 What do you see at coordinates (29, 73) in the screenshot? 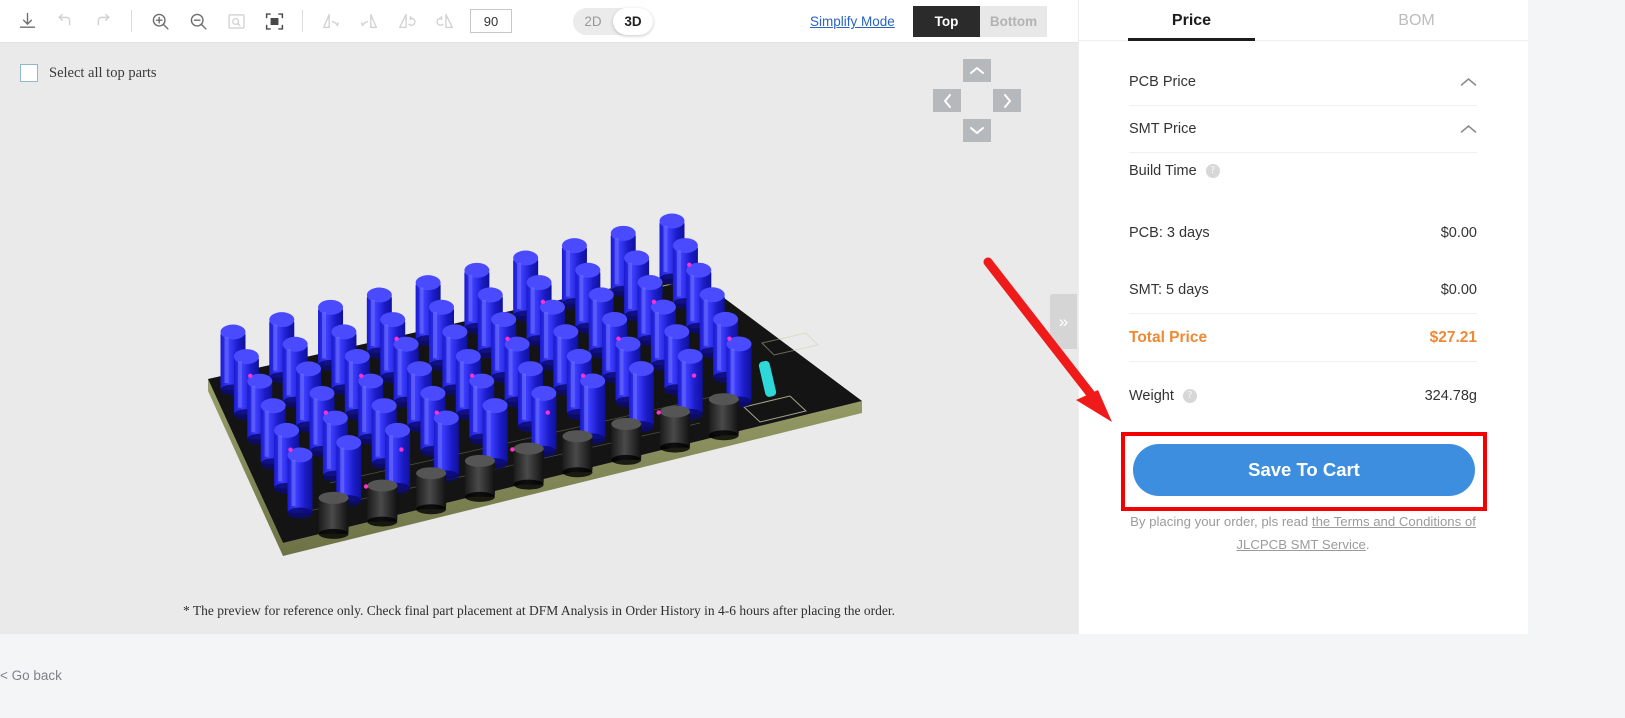
I see `select-all-checkbox` at bounding box center [29, 73].